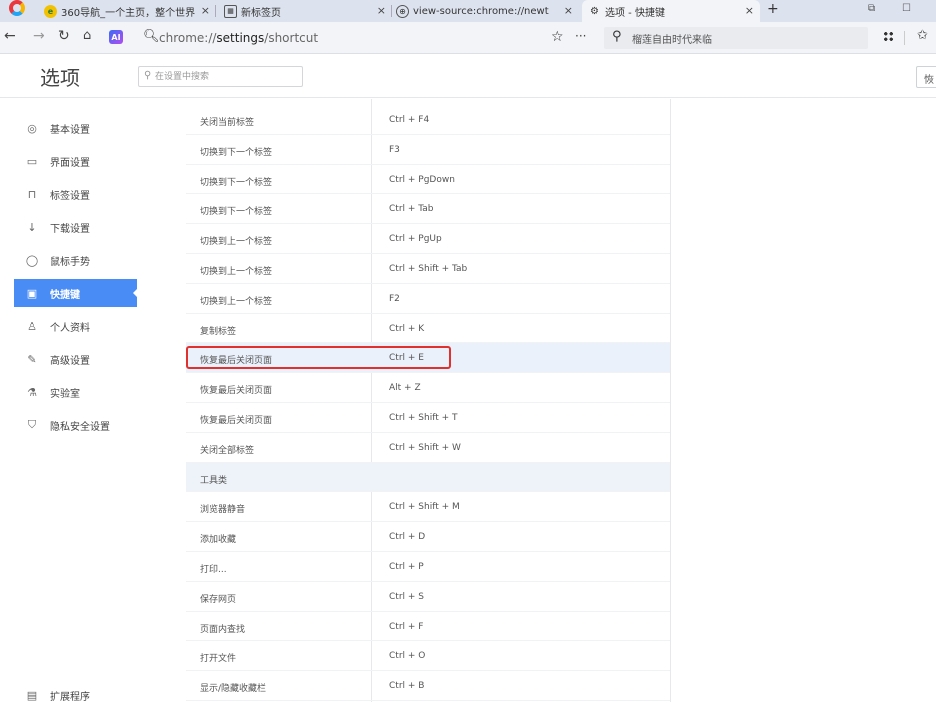 The image size is (936, 703). I want to click on tab-new-tab: ▦ 新标签页 ×, so click(308, 11).